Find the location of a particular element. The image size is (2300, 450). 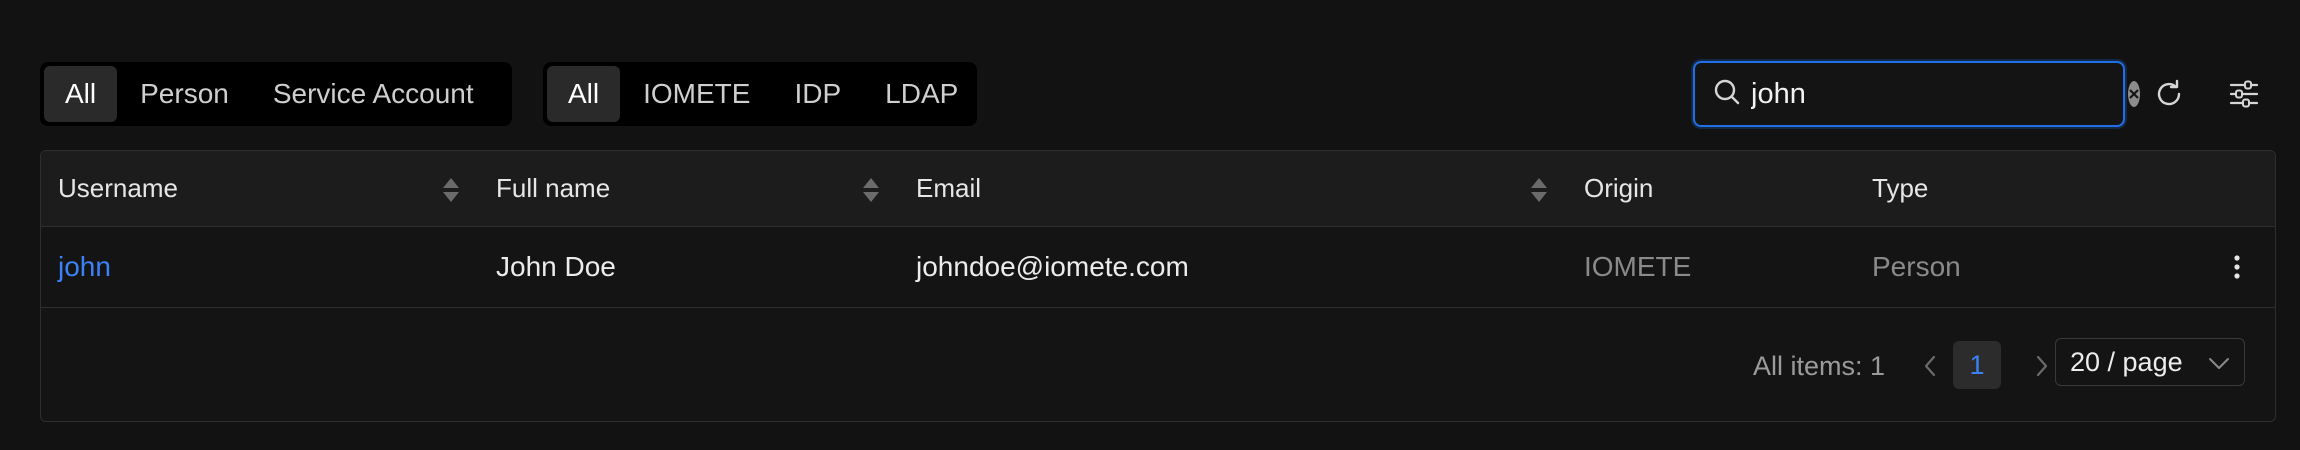

column-header-username: Username is located at coordinates (118, 188).